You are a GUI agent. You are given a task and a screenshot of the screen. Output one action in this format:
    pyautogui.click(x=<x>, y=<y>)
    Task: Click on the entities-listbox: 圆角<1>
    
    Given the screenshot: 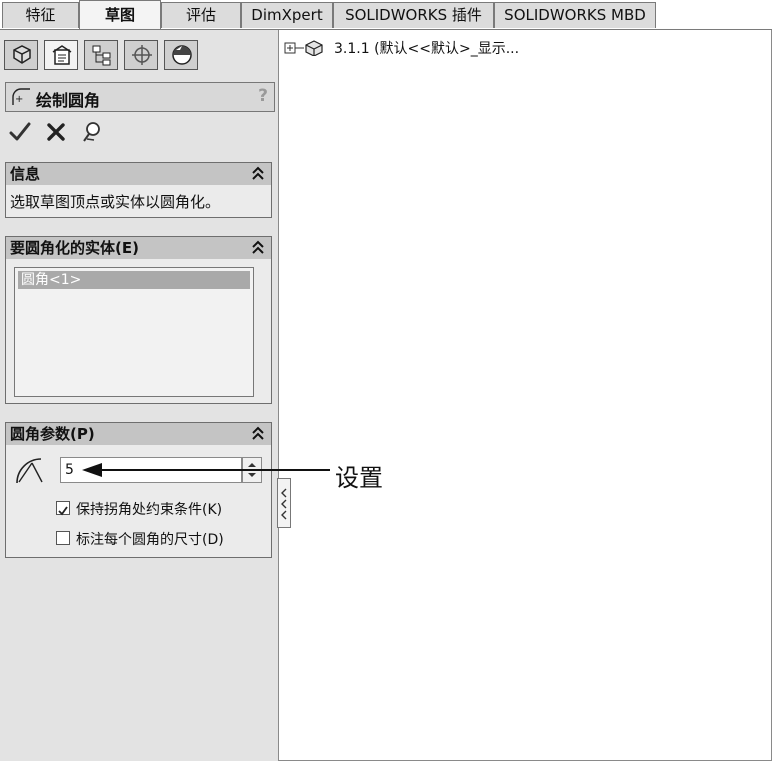 What is the action you would take?
    pyautogui.click(x=134, y=332)
    